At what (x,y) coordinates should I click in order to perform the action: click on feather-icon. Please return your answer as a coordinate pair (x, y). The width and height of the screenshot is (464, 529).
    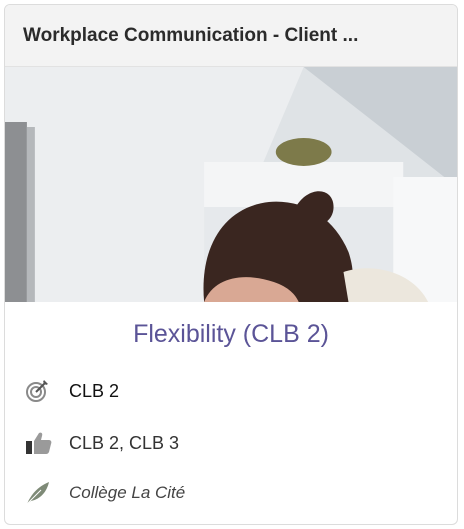
    Looking at the image, I should click on (41, 493).